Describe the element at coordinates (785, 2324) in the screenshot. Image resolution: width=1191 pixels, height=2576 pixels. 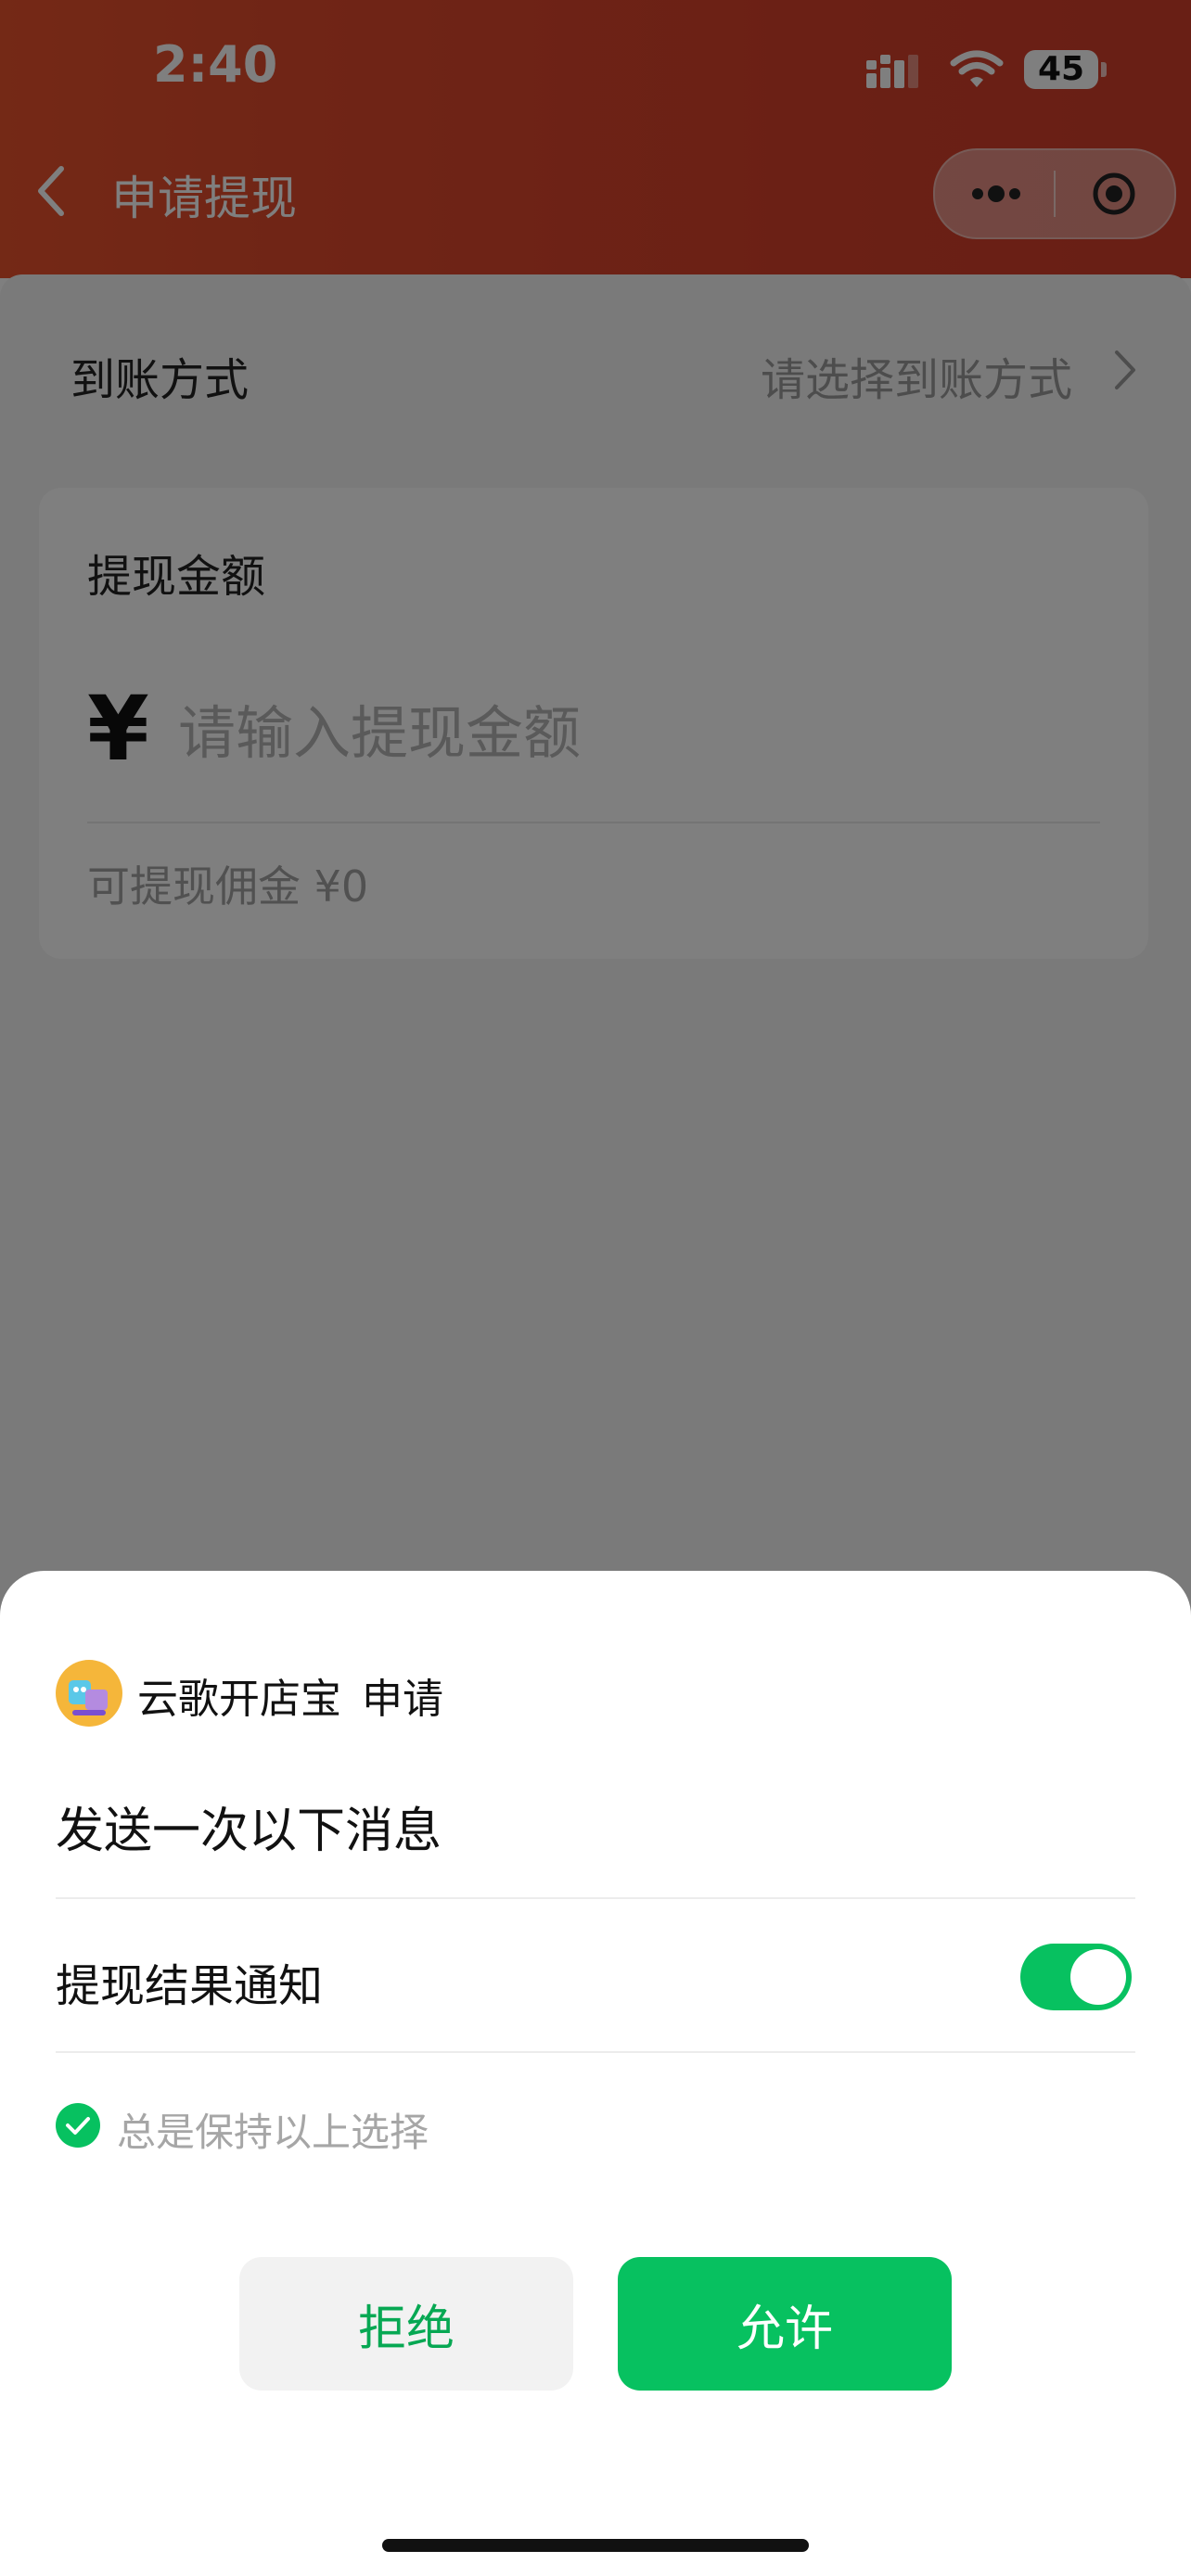
I see `allow-button: 允许` at that location.